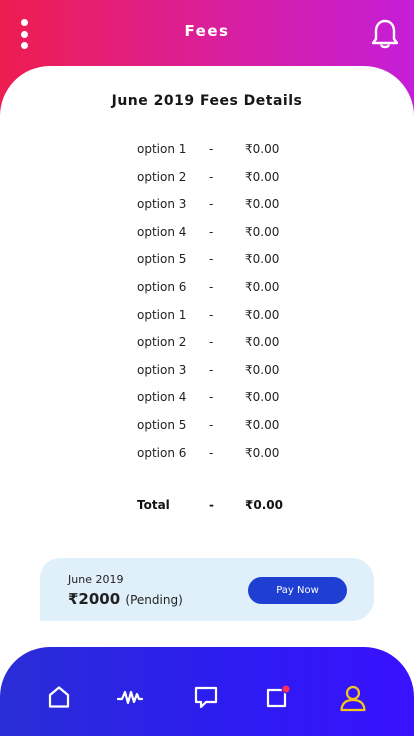 The width and height of the screenshot is (414, 736). What do you see at coordinates (94, 599) in the screenshot?
I see `payment-amount: ₹2000` at bounding box center [94, 599].